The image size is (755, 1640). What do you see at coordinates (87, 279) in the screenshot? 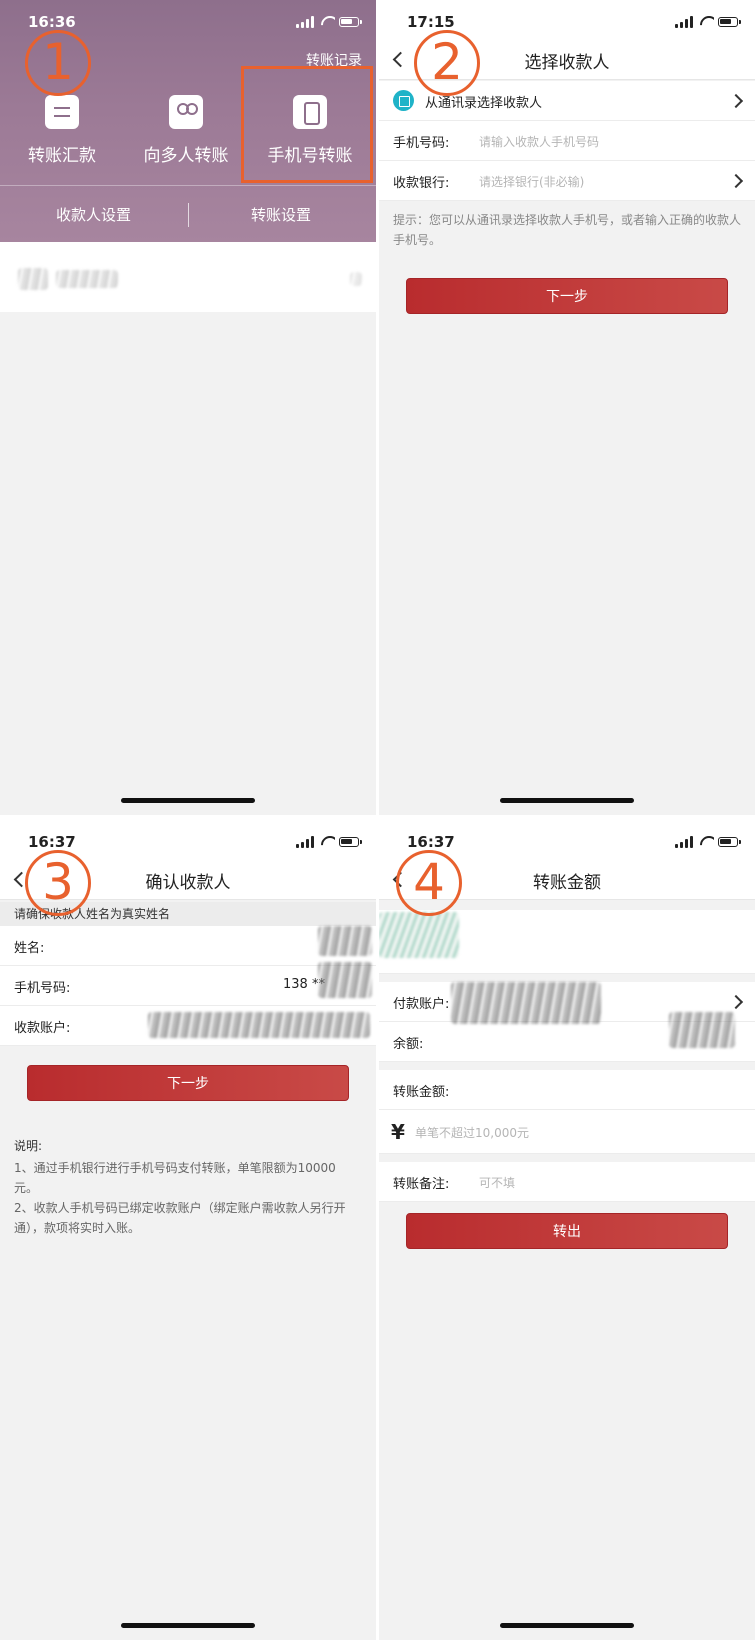
I see `blurred-name` at bounding box center [87, 279].